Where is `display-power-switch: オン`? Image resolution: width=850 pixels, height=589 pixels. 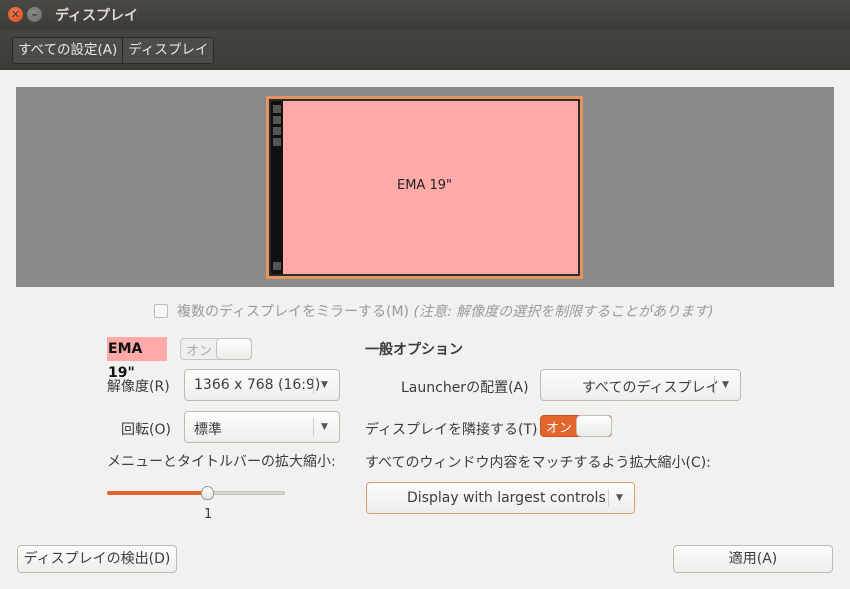
display-power-switch: オン is located at coordinates (216, 349).